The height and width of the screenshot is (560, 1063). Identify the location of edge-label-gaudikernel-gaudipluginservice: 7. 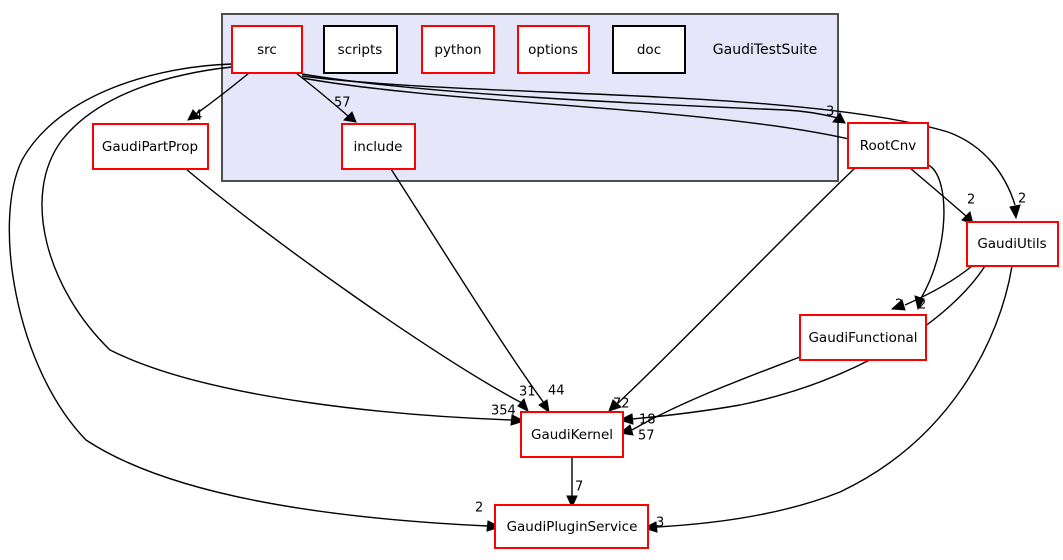
(579, 487).